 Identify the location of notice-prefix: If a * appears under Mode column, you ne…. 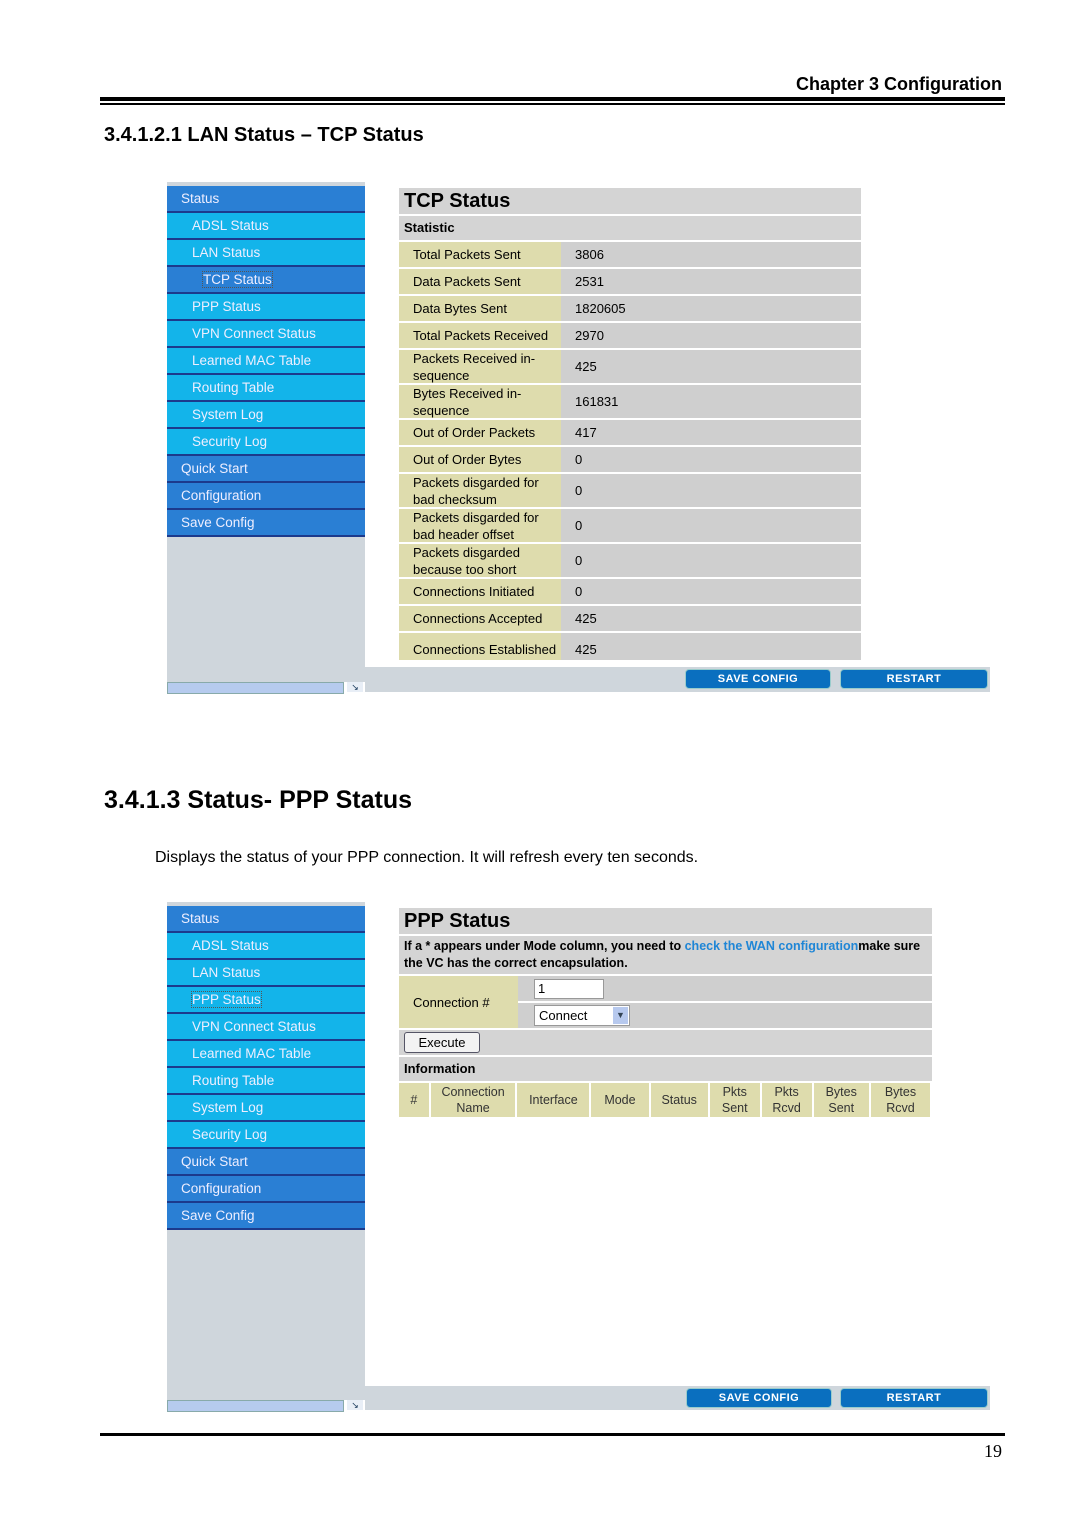
(544, 946).